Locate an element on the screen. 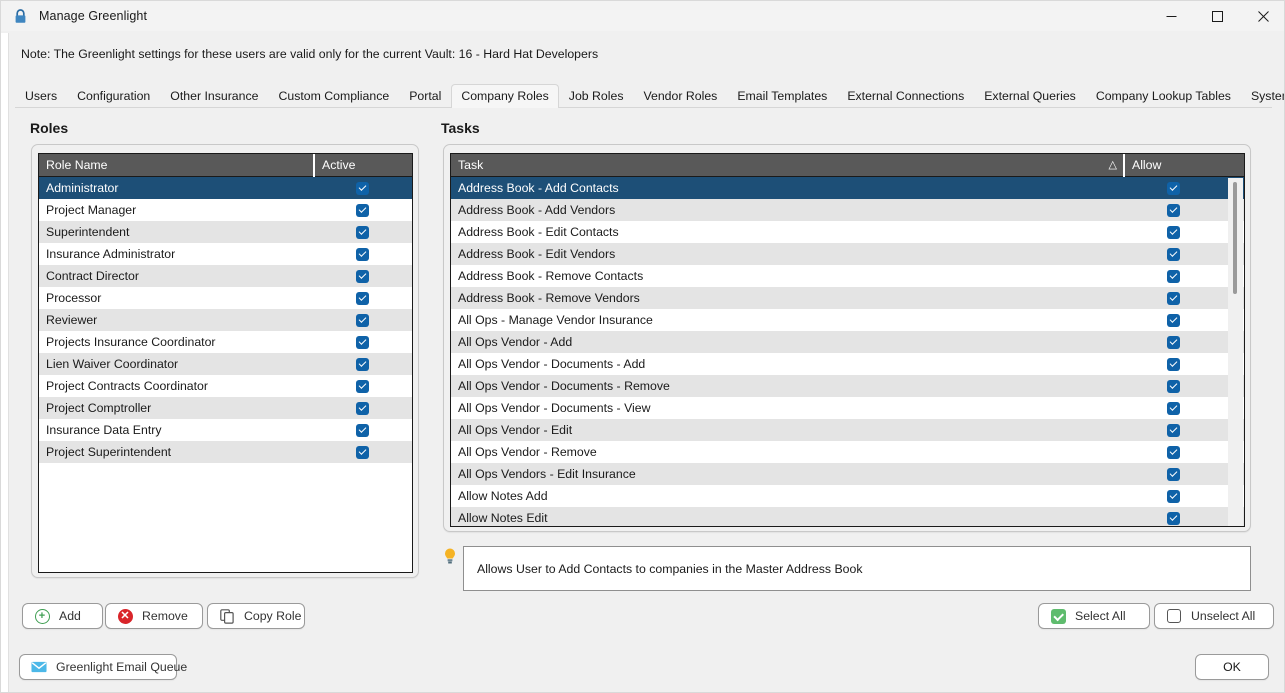 Image resolution: width=1285 pixels, height=693 pixels. select-all-button-label: Select All is located at coordinates (1100, 616).